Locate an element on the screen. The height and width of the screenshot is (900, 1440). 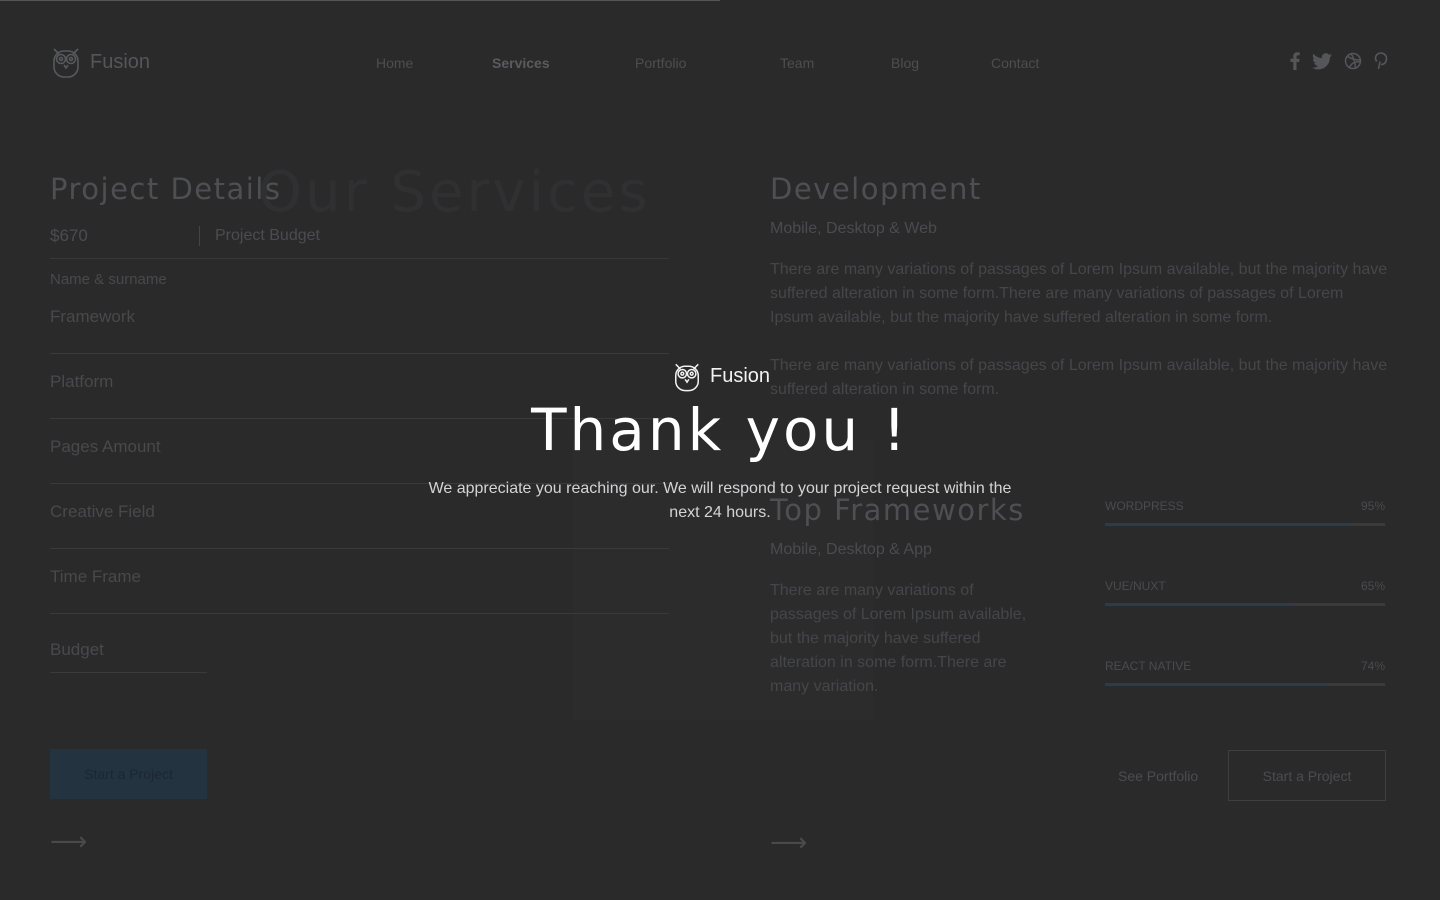
owl-icon is located at coordinates (687, 377).